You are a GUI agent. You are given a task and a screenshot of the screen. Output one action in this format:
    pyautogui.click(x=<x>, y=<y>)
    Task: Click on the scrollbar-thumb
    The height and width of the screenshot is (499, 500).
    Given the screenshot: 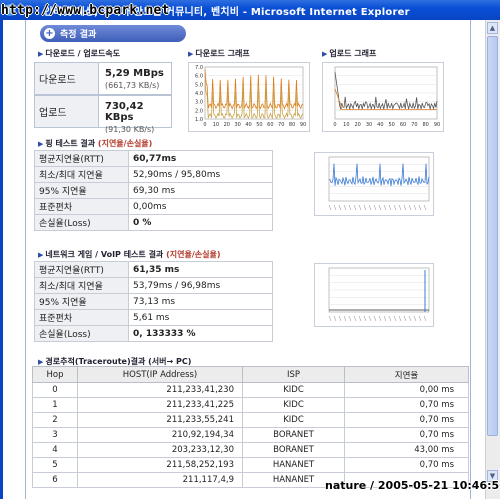 What is the action you would take?
    pyautogui.click(x=492, y=236)
    